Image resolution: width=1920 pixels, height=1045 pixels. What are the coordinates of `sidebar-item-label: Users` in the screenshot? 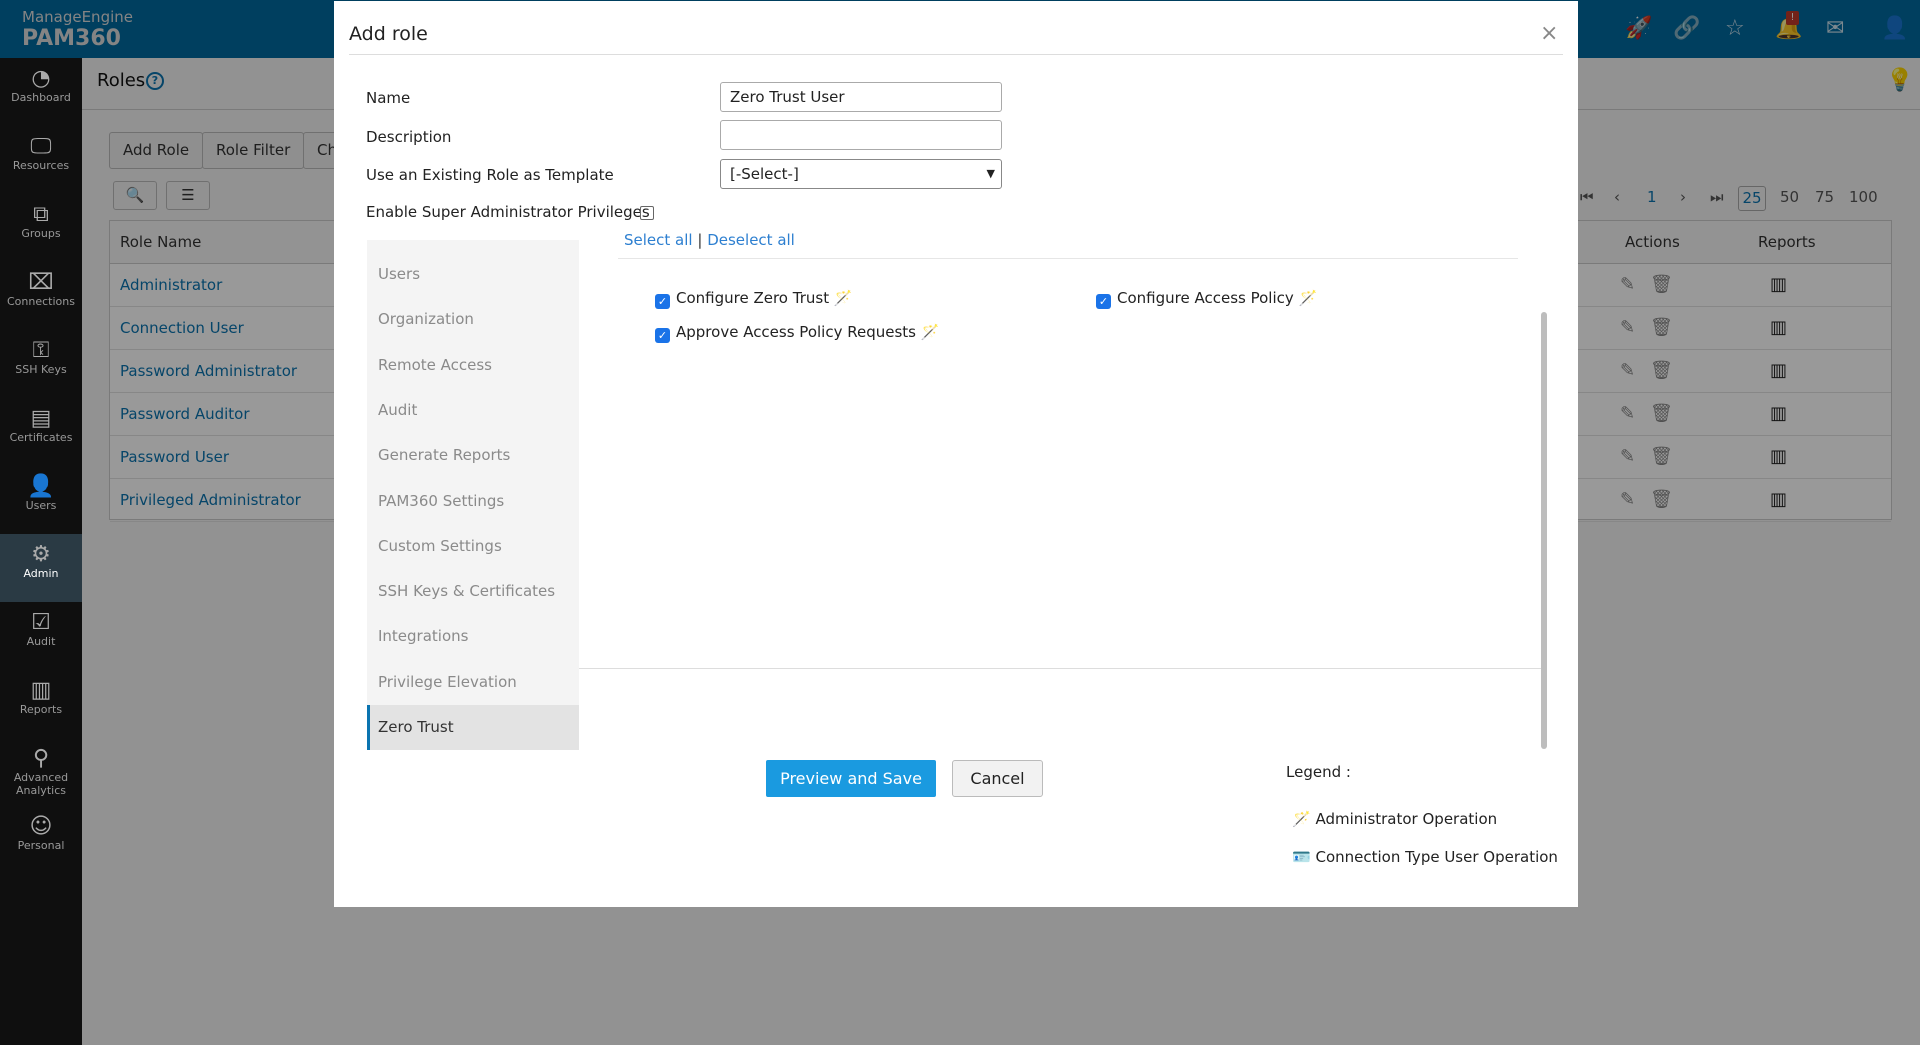 It's located at (41, 505).